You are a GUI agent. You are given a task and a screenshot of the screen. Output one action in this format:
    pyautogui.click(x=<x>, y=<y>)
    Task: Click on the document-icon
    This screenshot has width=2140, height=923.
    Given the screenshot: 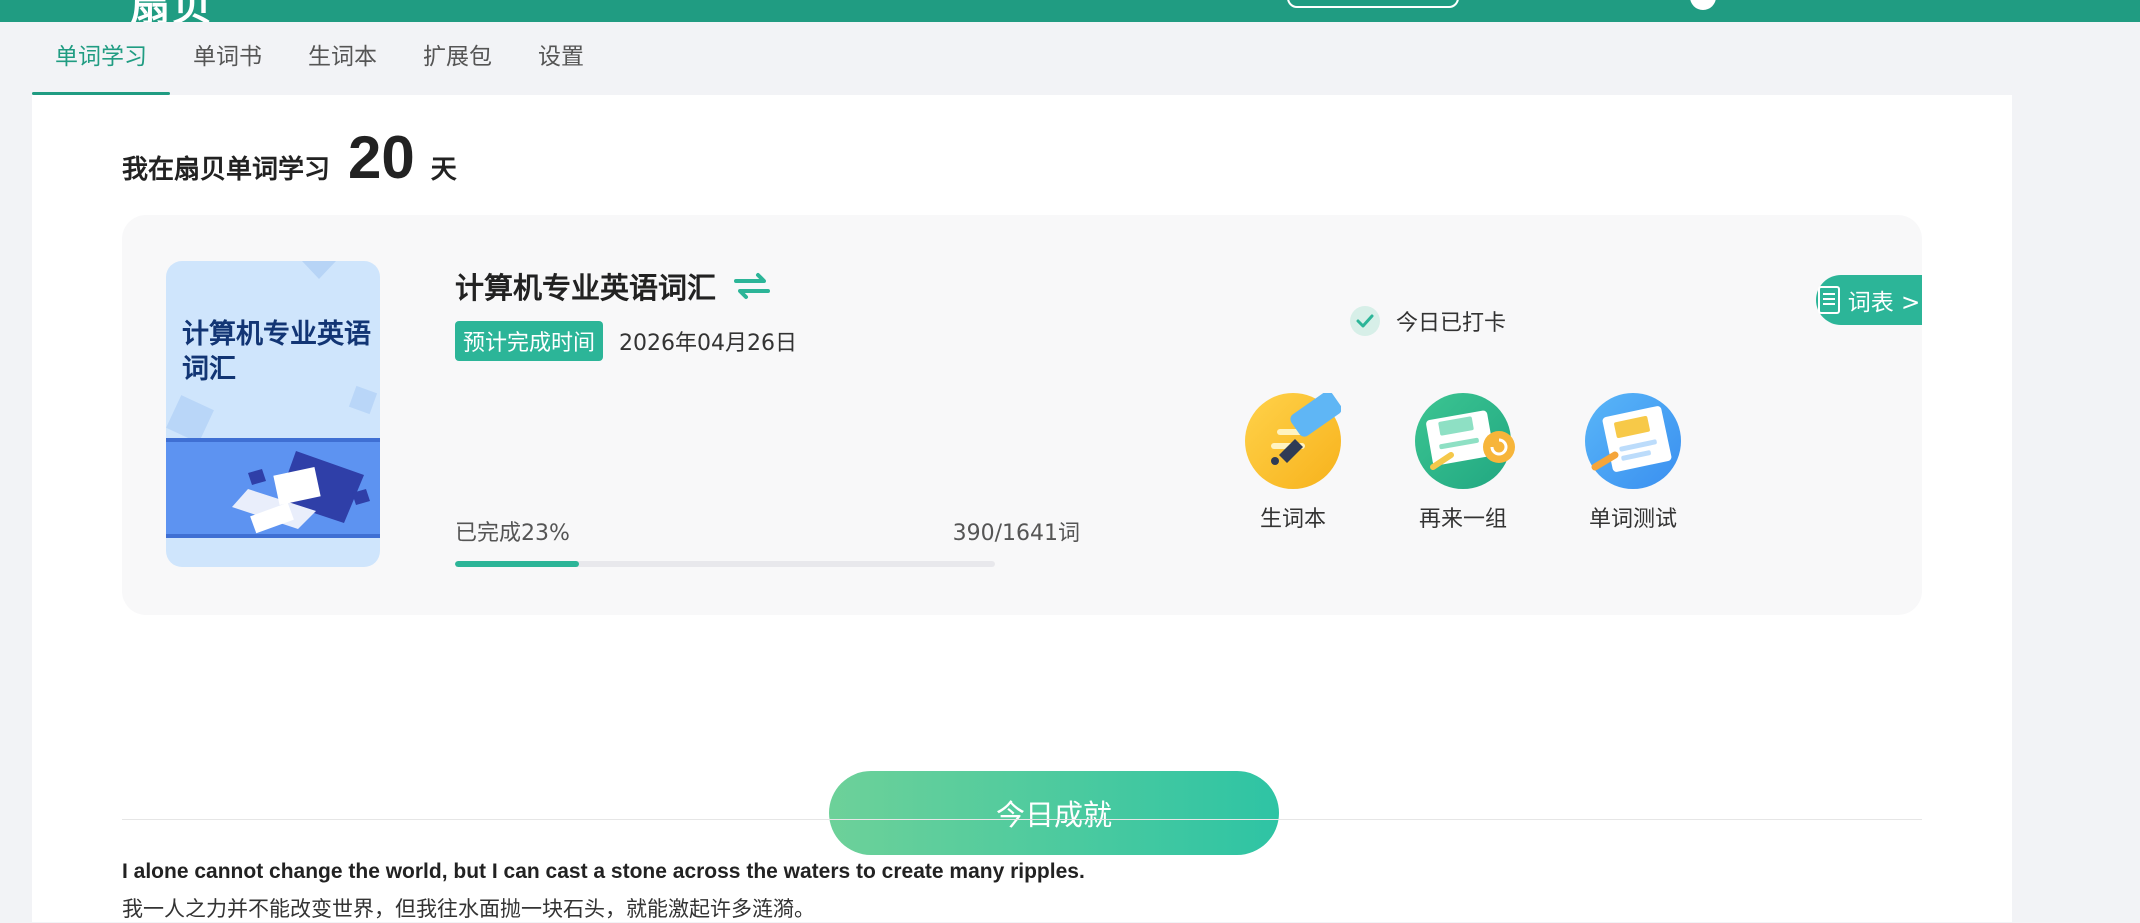 What is the action you would take?
    pyautogui.click(x=1828, y=300)
    